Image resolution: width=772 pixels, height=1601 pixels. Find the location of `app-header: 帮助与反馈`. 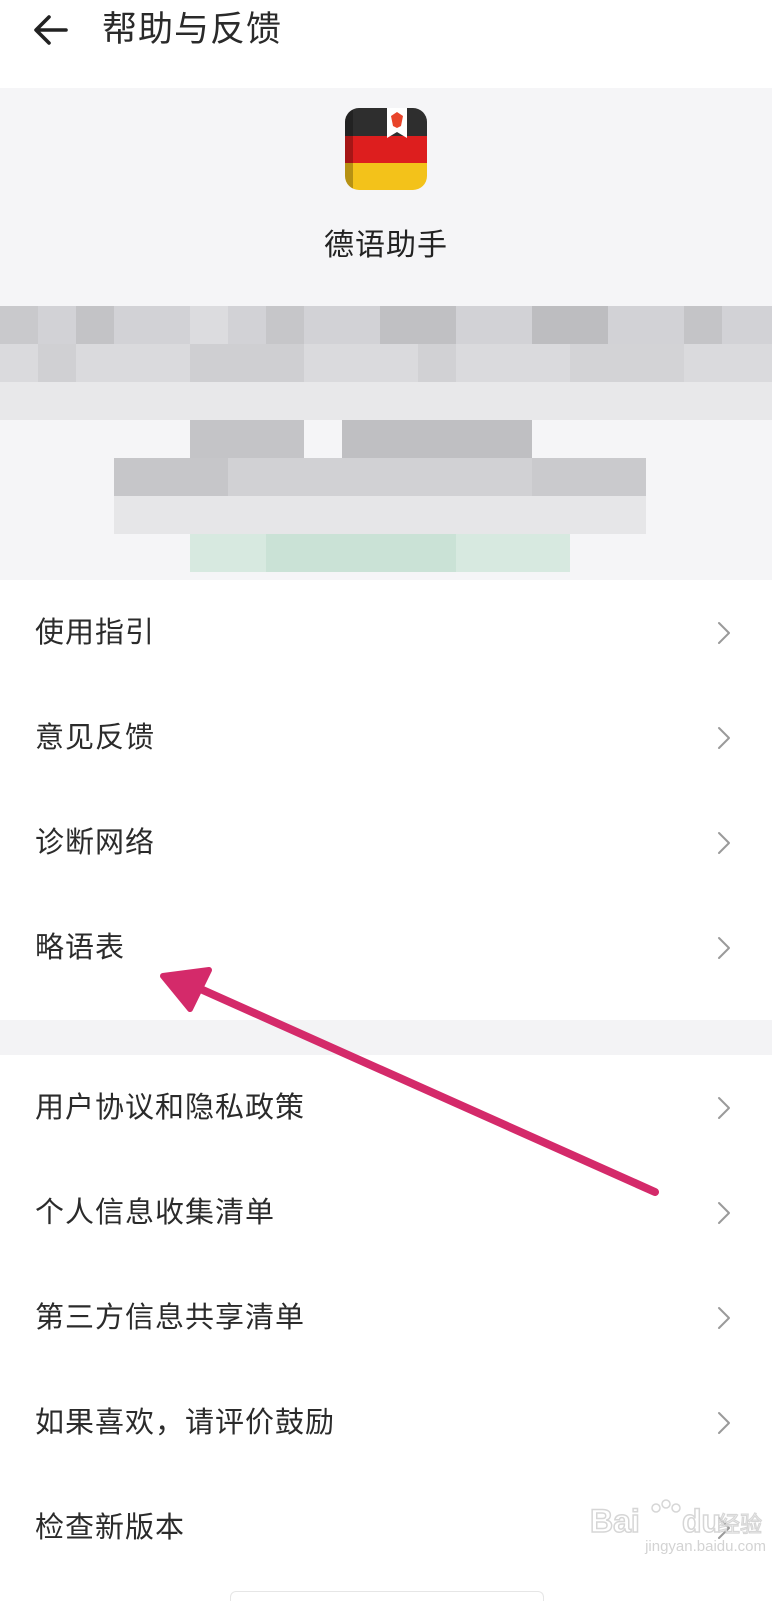

app-header: 帮助与反馈 is located at coordinates (386, 44).